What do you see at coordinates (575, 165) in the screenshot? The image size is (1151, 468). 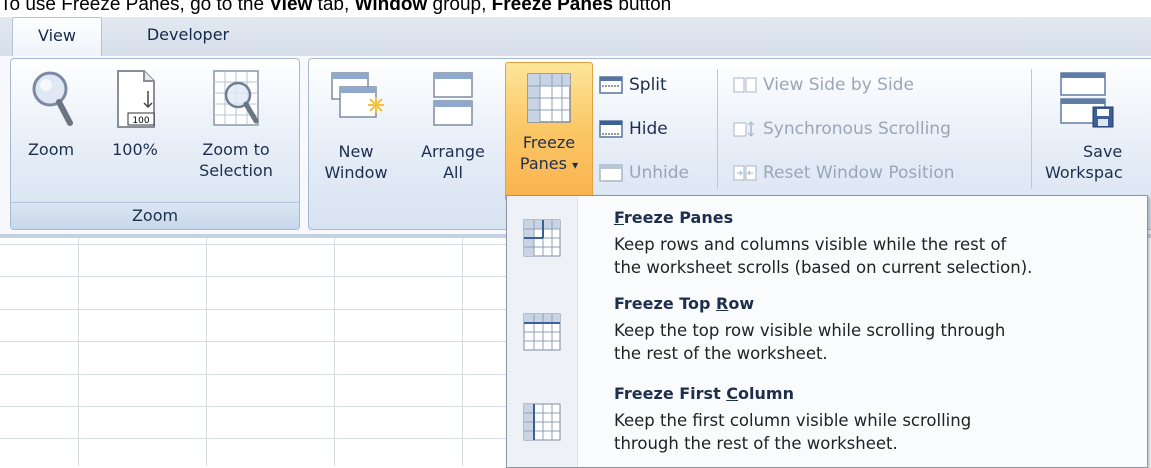 I see `dropdown-arrow-icon: ▾` at bounding box center [575, 165].